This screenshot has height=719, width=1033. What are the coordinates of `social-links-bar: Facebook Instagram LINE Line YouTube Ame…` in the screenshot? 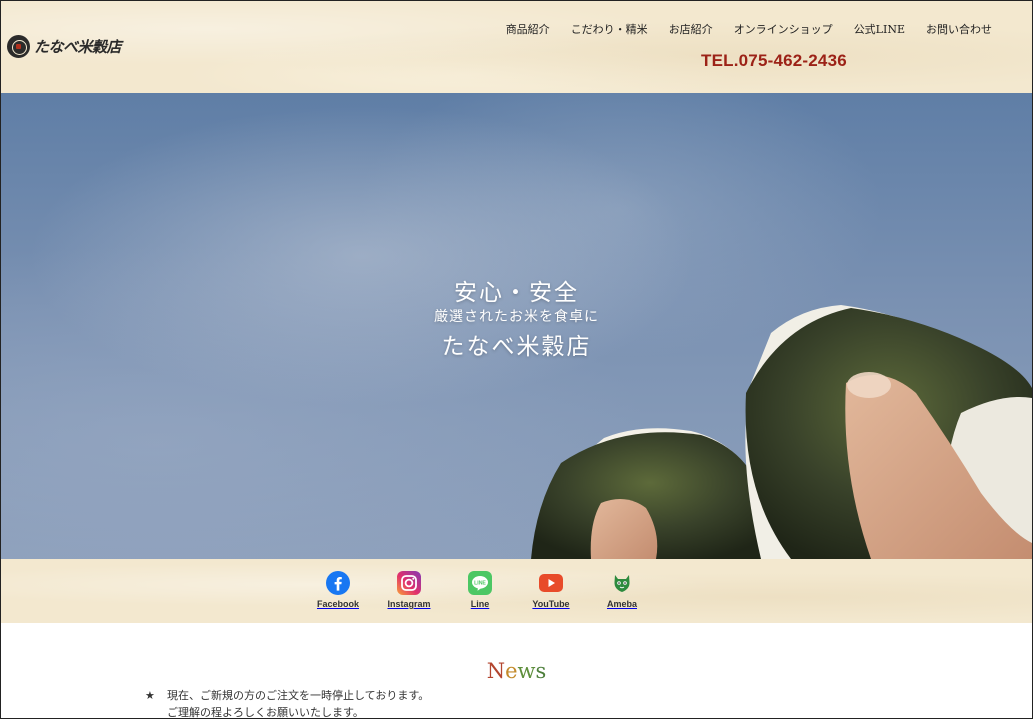 It's located at (516, 591).